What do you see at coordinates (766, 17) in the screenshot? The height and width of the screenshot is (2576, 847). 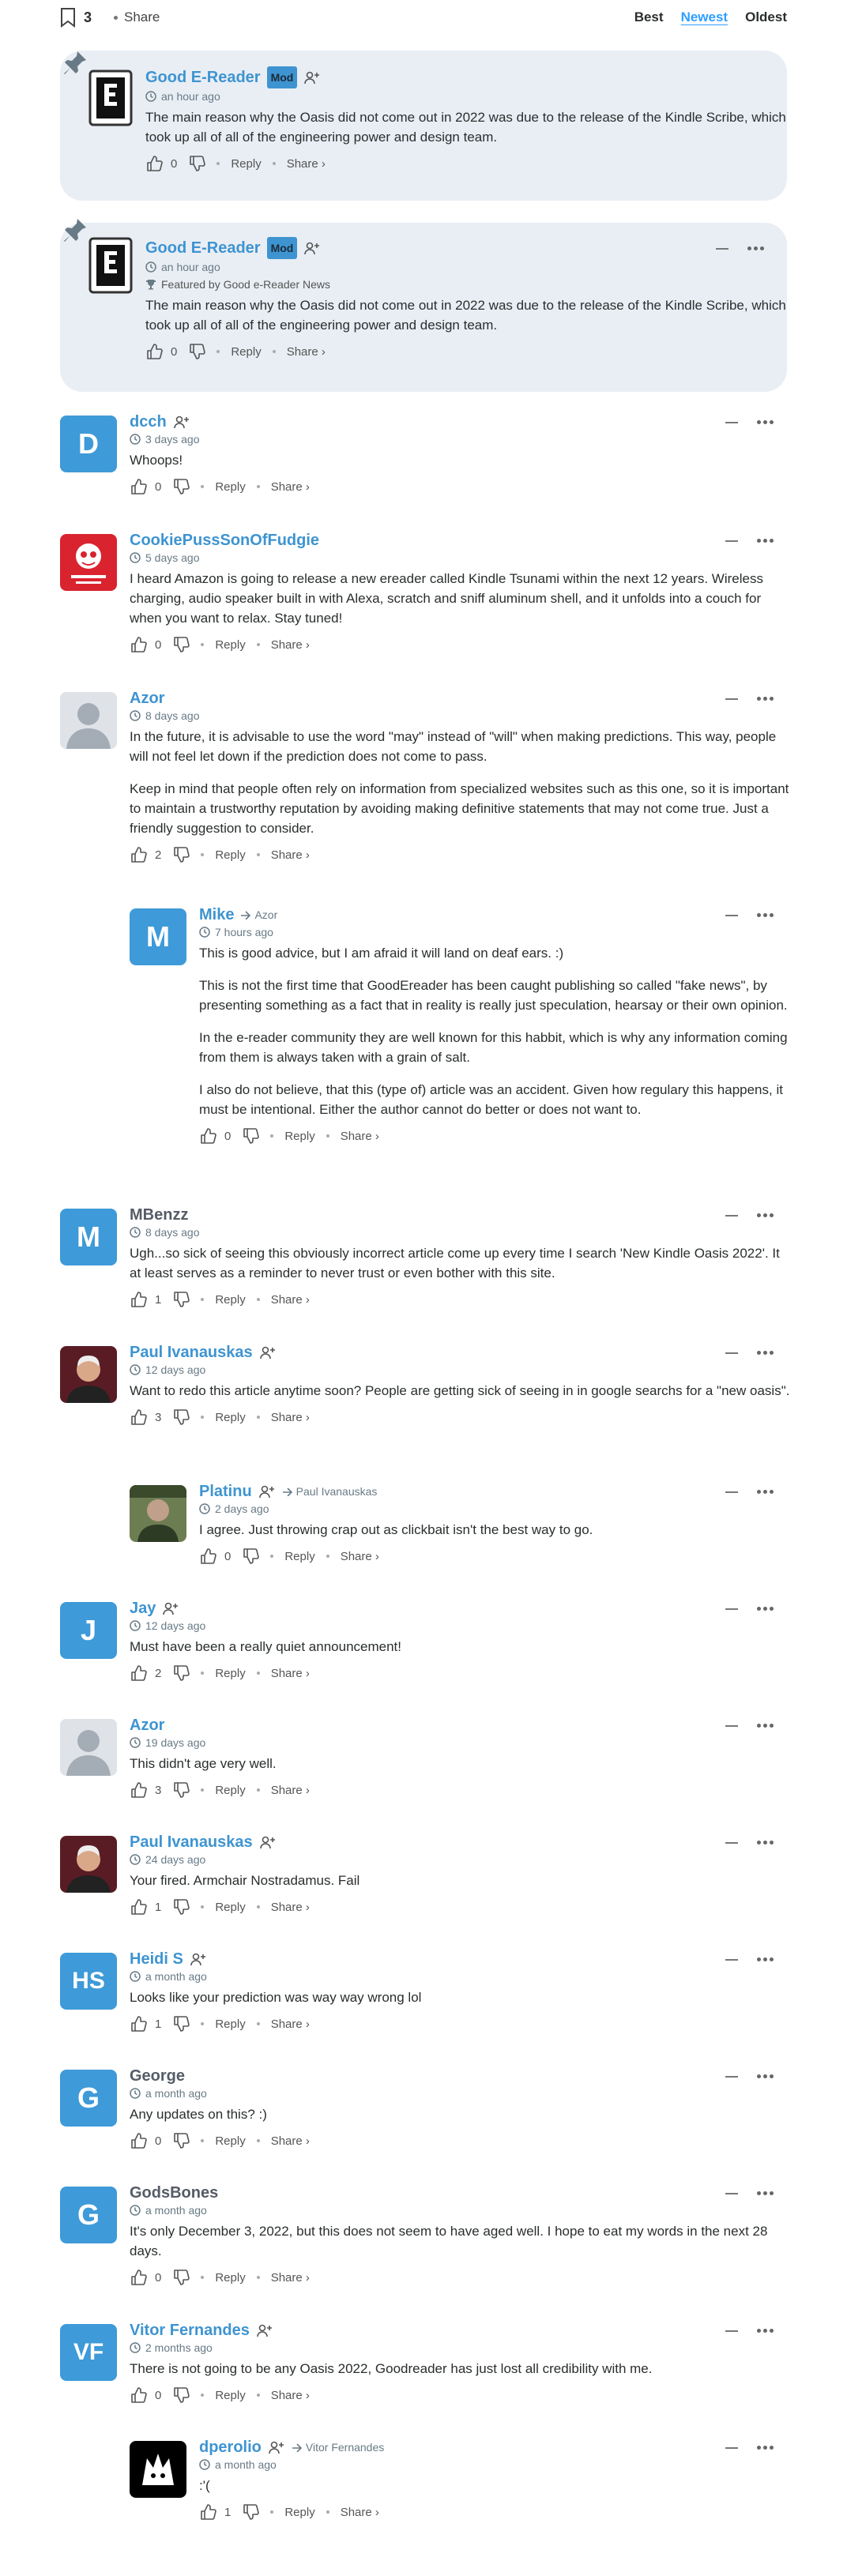 I see `sort-oldest: Oldest` at bounding box center [766, 17].